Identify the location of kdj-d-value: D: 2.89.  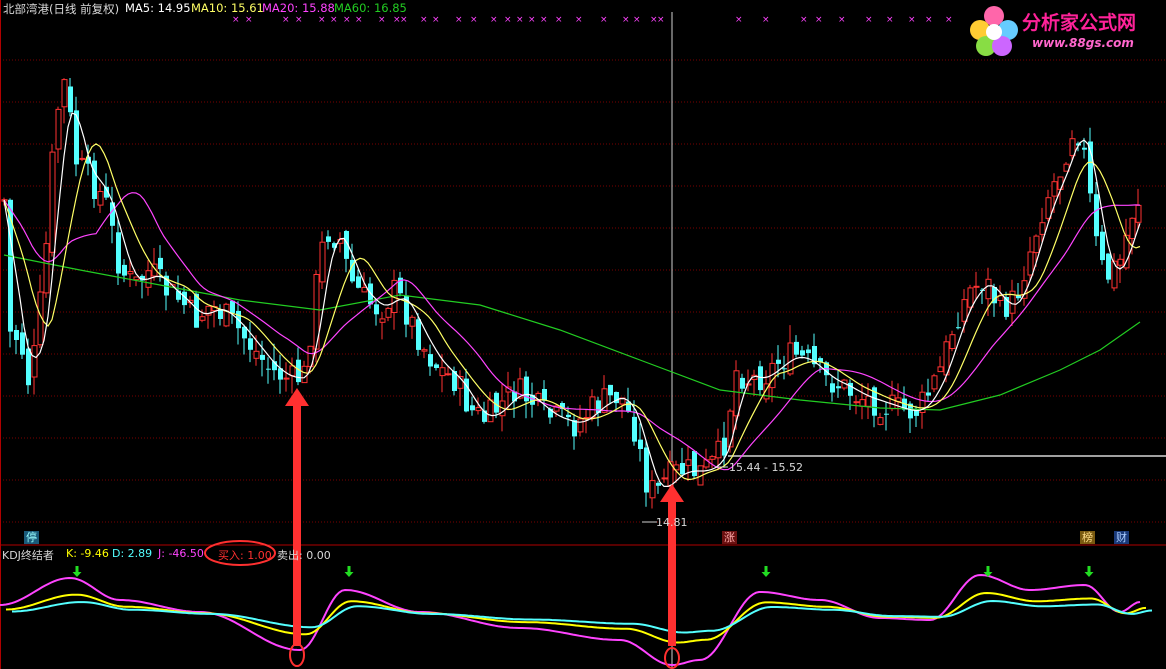
(132, 553).